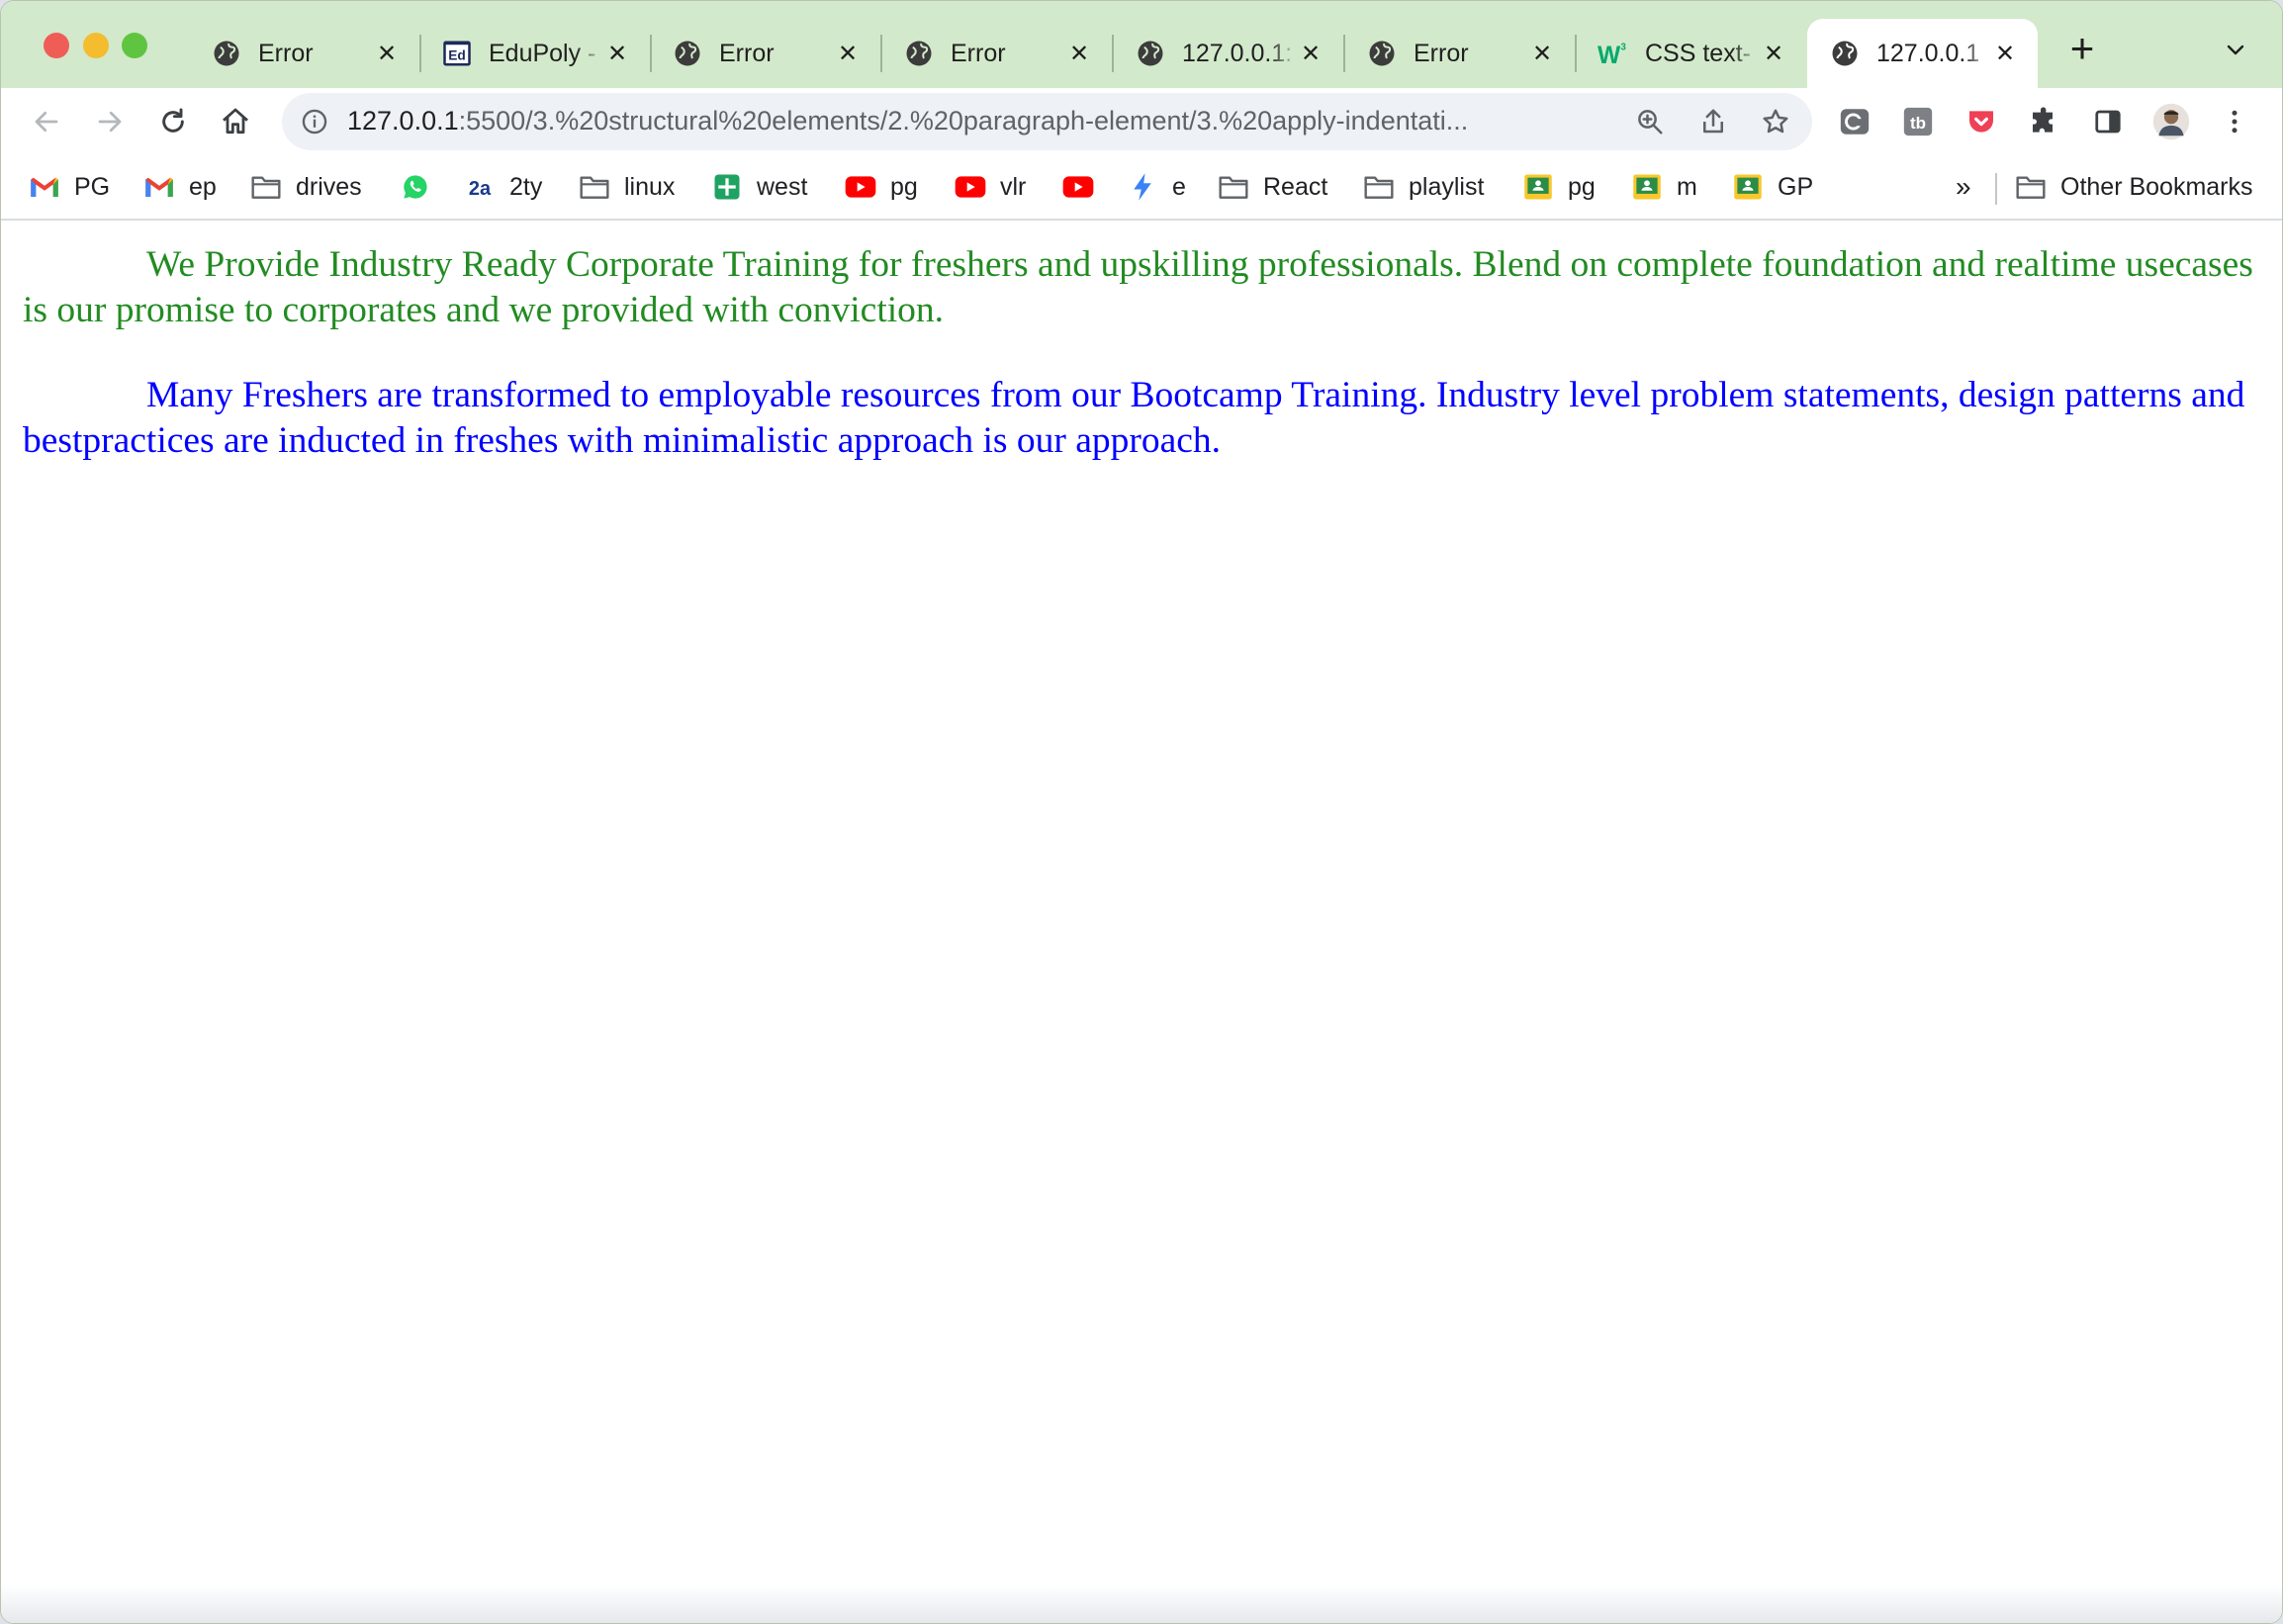 The width and height of the screenshot is (2283, 1624). What do you see at coordinates (96, 45) in the screenshot?
I see `minimize-window-button` at bounding box center [96, 45].